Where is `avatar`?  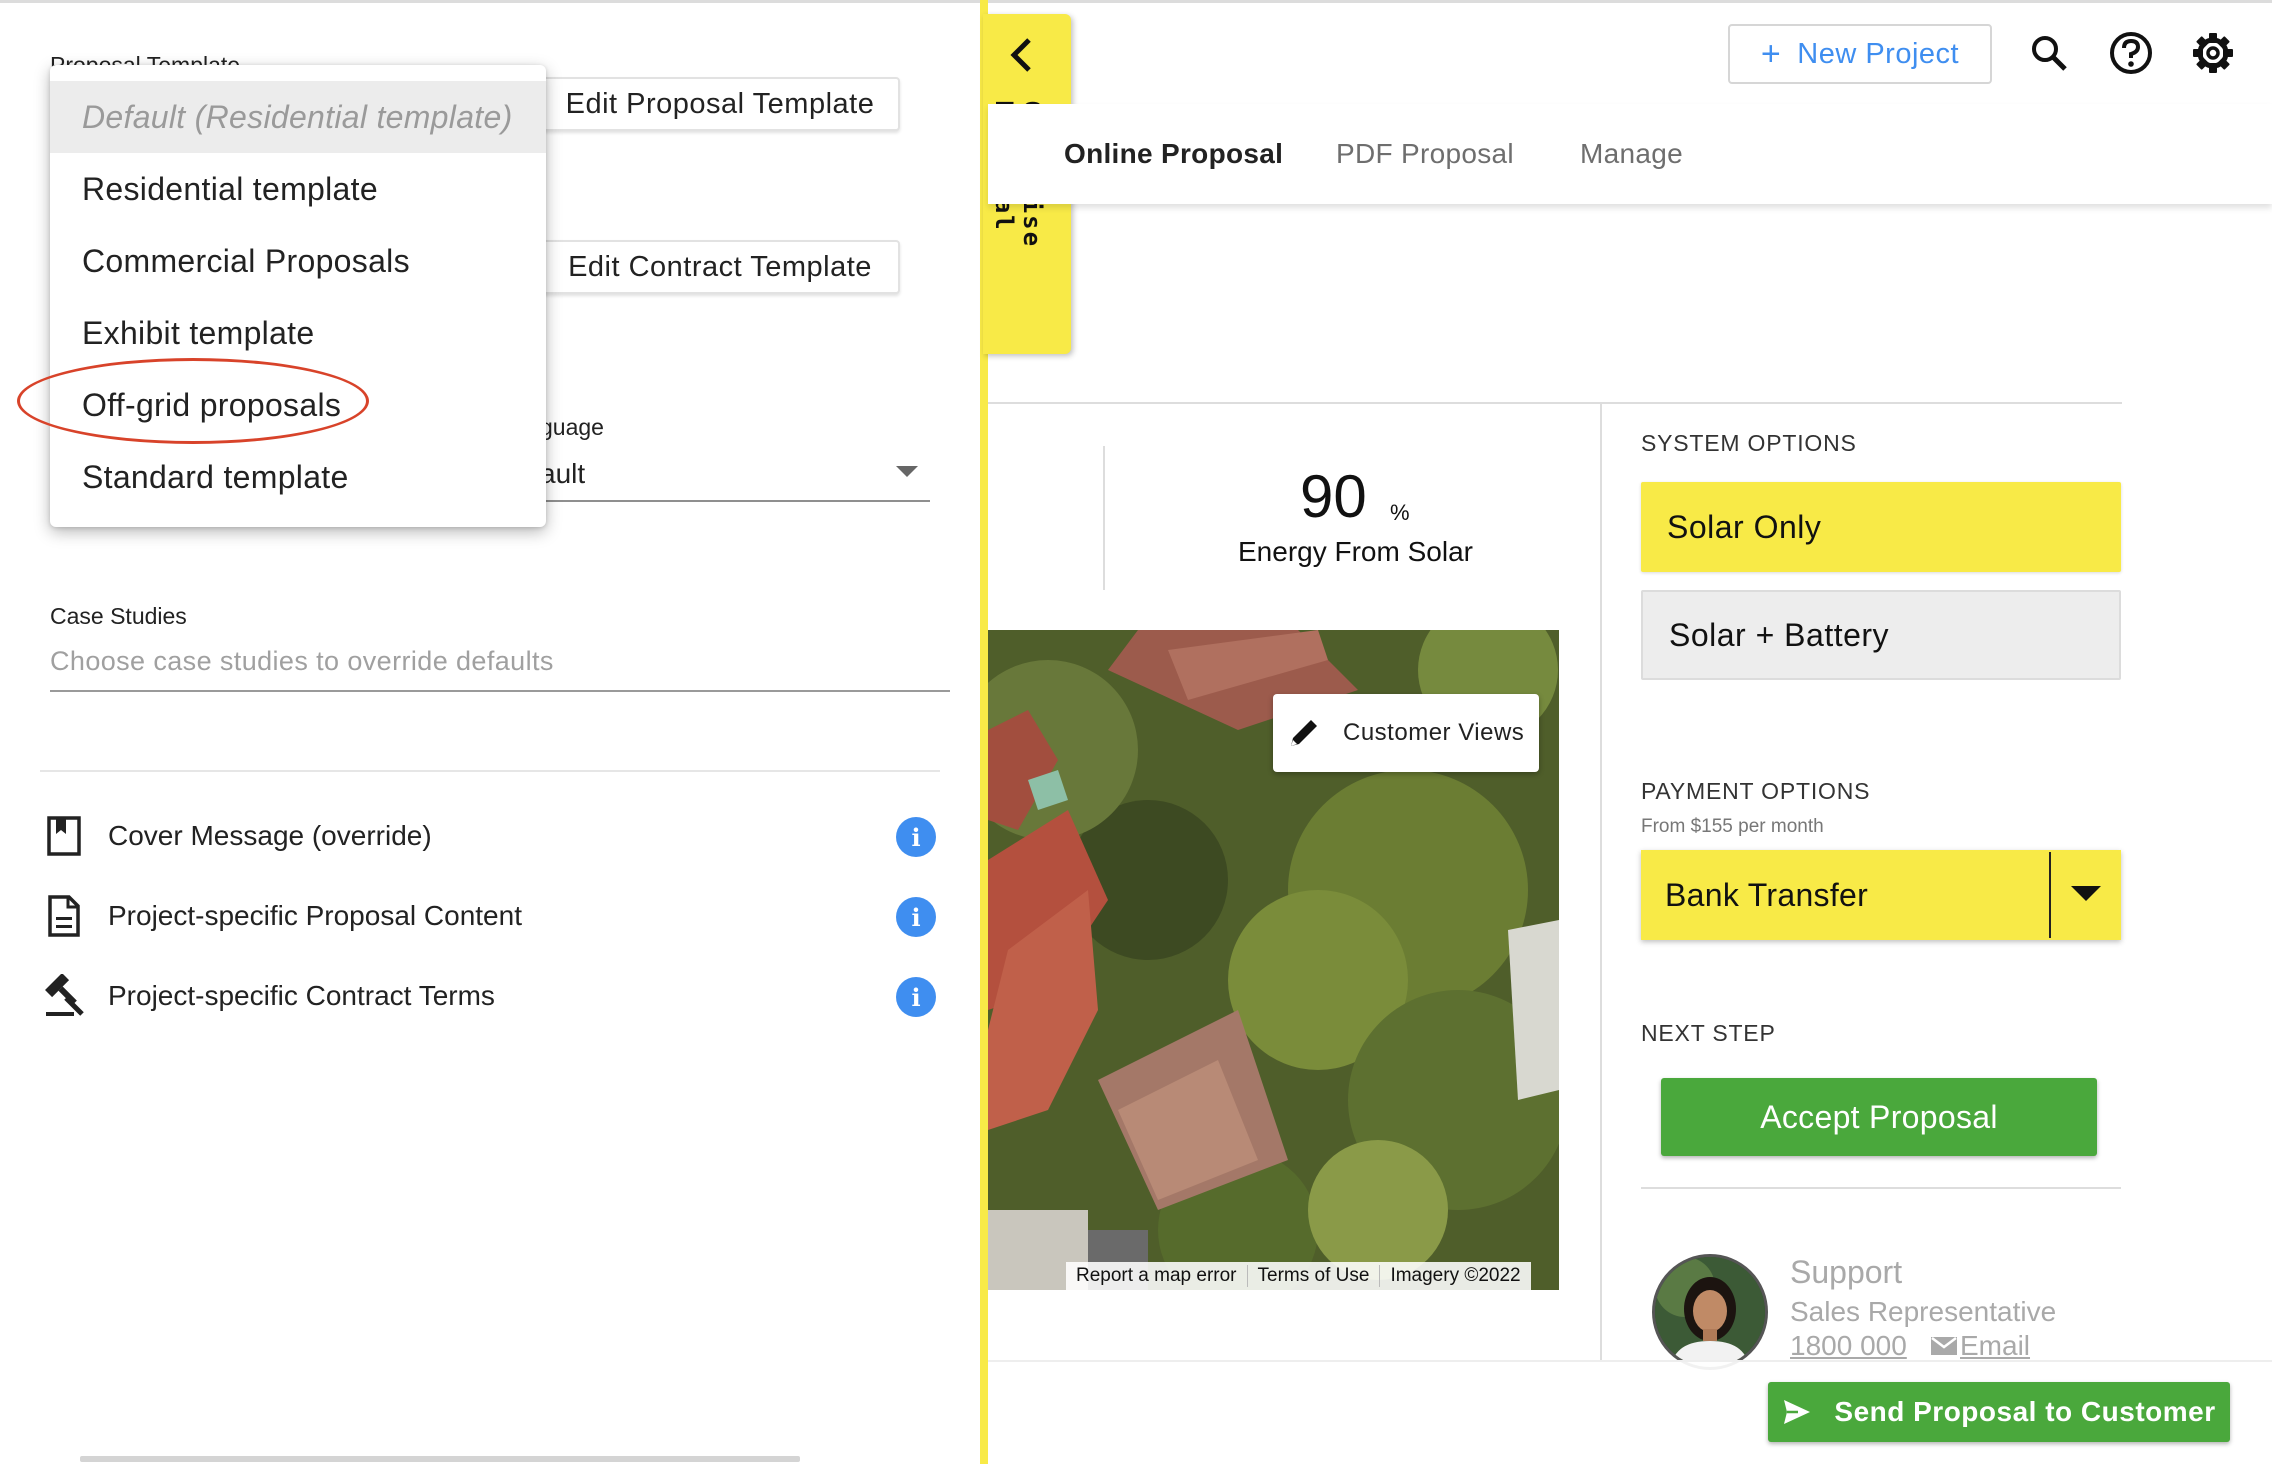 avatar is located at coordinates (1710, 1312).